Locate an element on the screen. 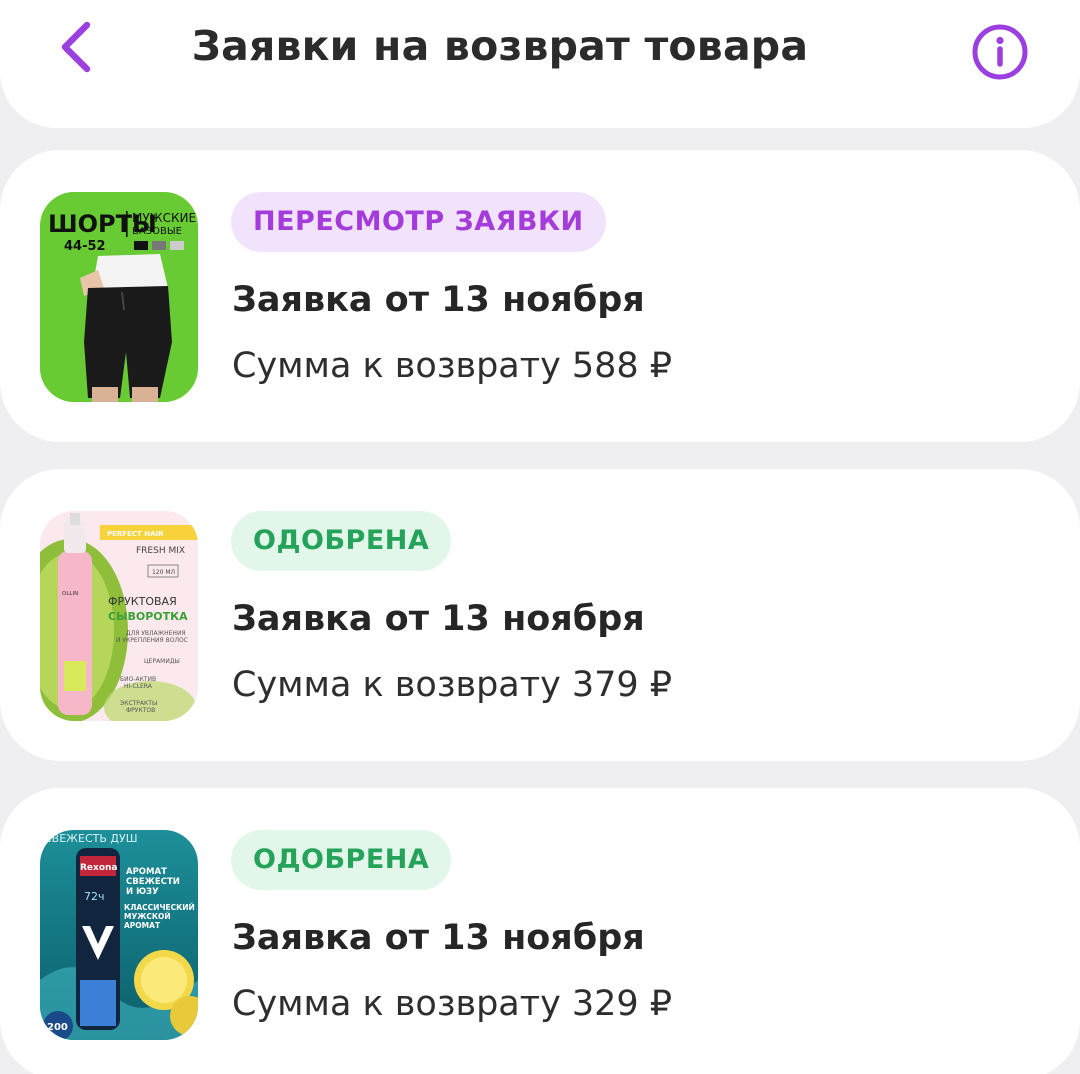 This screenshot has height=1074, width=1080. product-image-text: 120 МЛ is located at coordinates (163, 572).